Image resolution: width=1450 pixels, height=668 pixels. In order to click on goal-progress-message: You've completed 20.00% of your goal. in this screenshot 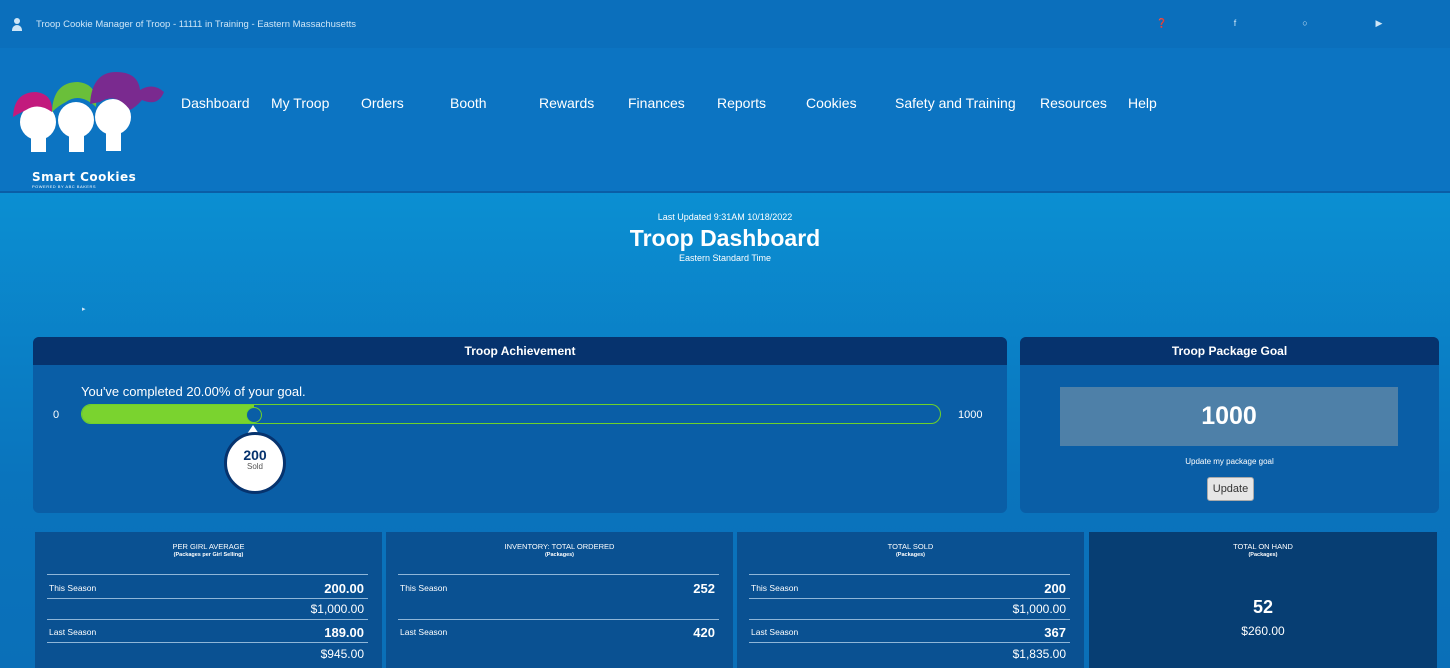, I will do `click(193, 391)`.